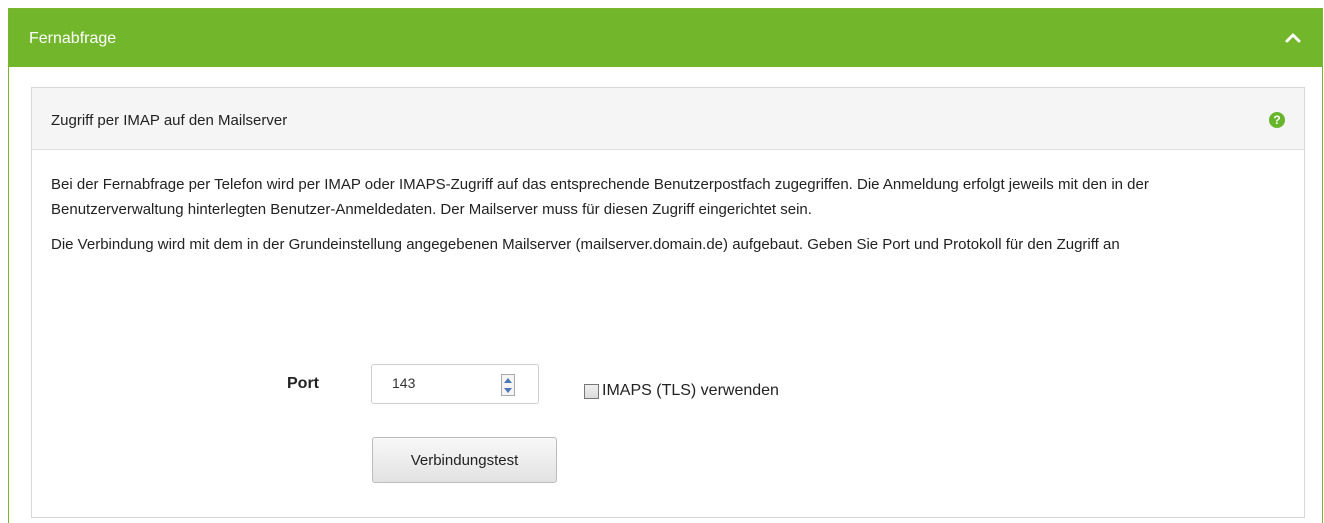 This screenshot has width=1324, height=523. I want to click on arrow-up-icon, so click(508, 380).